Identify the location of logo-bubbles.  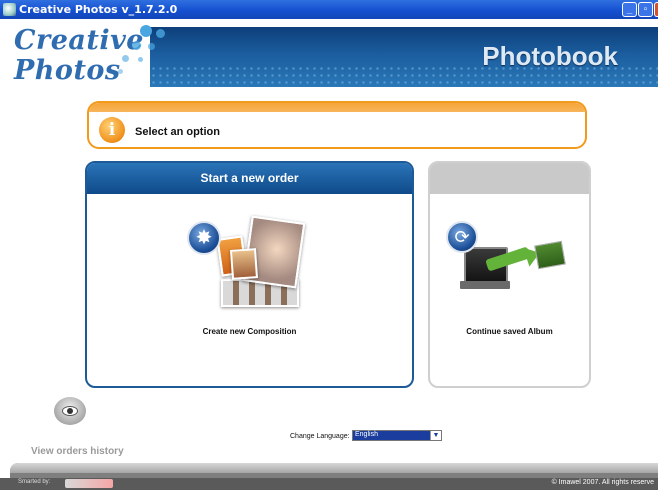
(148, 55).